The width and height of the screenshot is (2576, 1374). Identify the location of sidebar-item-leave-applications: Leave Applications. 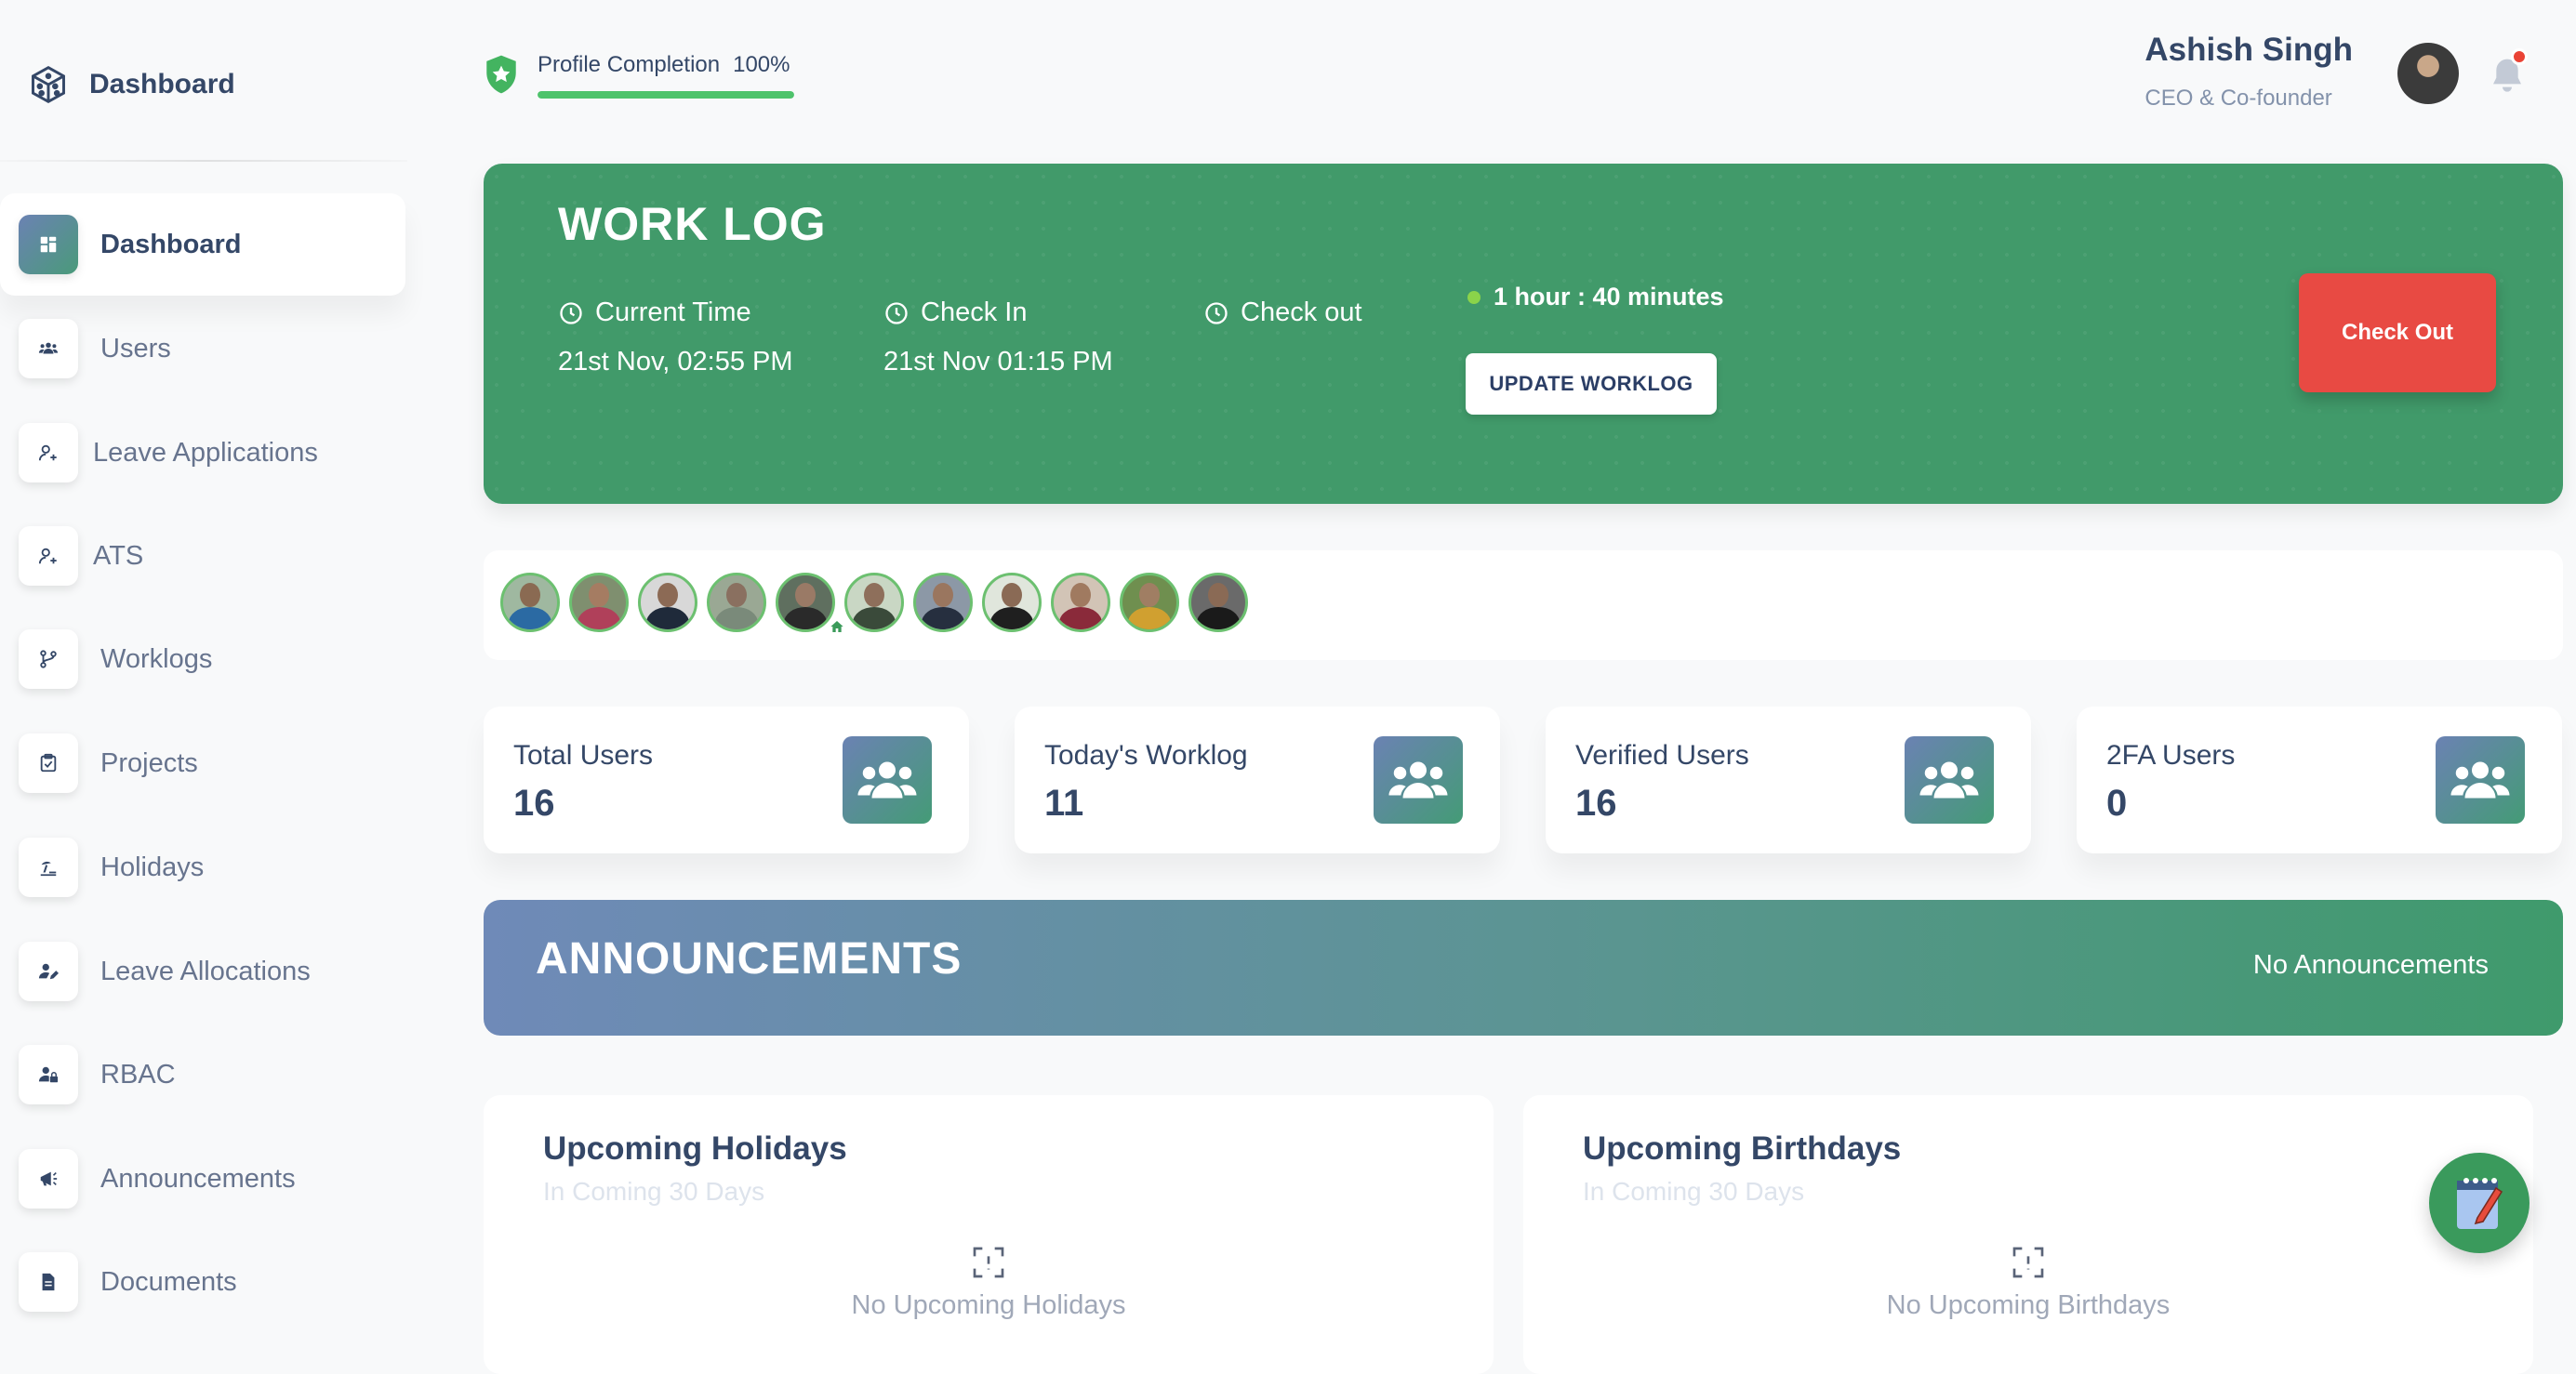
(202, 453).